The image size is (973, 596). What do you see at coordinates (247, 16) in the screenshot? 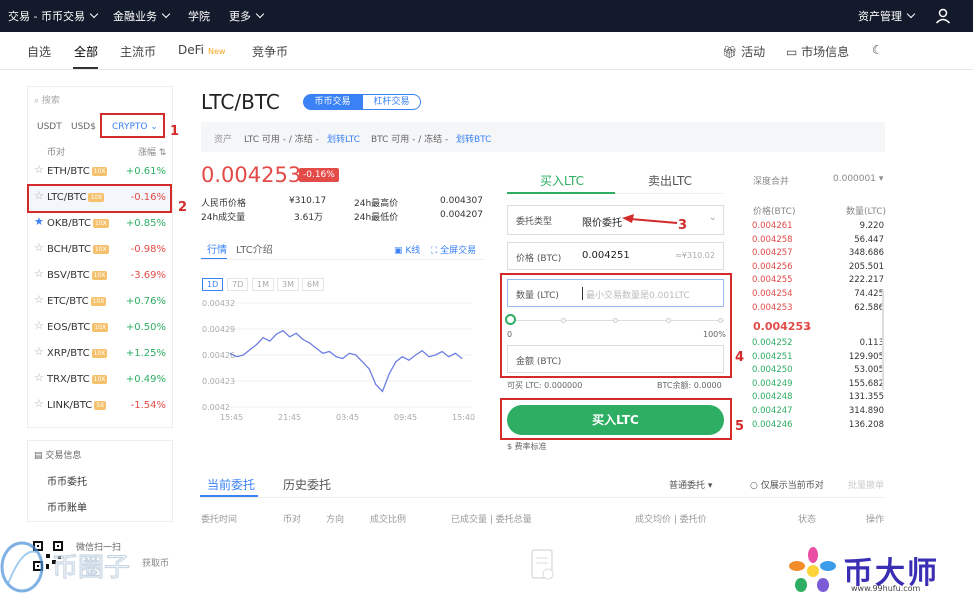
I see `nav-more-menu: 更多` at bounding box center [247, 16].